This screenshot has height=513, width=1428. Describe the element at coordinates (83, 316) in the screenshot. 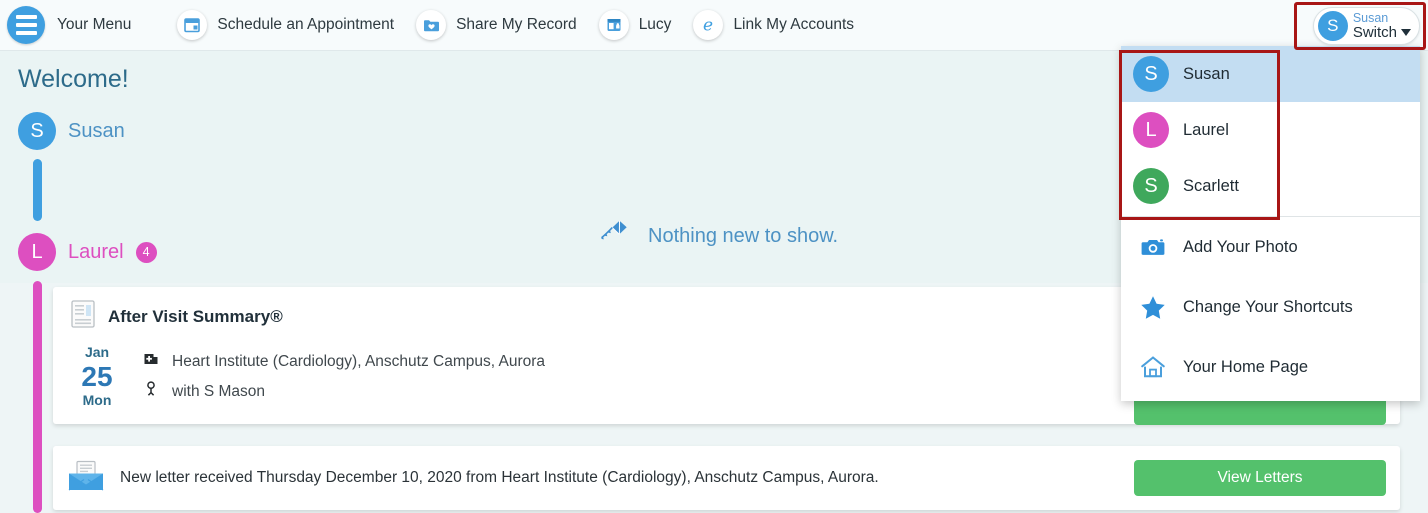

I see `document-icon` at that location.